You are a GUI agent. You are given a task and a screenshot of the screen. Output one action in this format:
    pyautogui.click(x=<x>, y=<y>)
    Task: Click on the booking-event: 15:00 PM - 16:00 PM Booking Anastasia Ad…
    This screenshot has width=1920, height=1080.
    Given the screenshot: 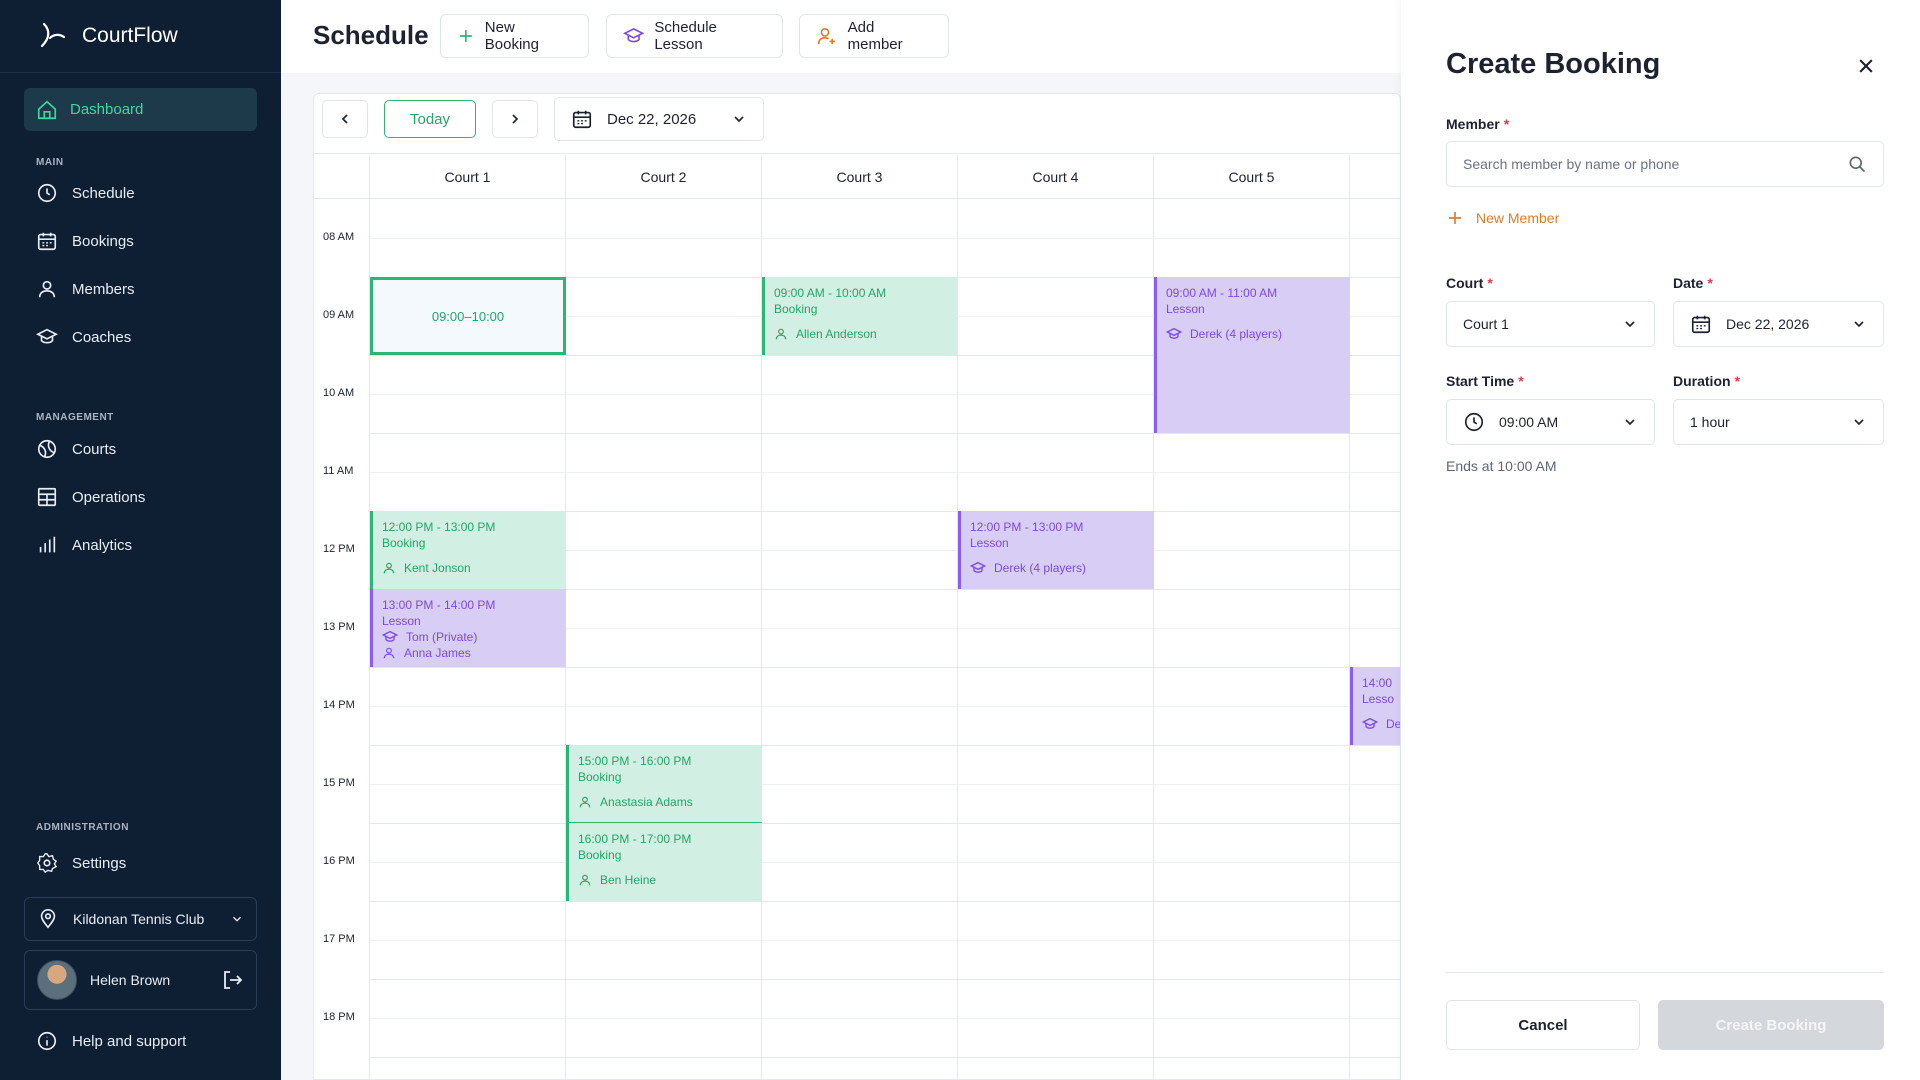 What is the action you would take?
    pyautogui.click(x=664, y=784)
    